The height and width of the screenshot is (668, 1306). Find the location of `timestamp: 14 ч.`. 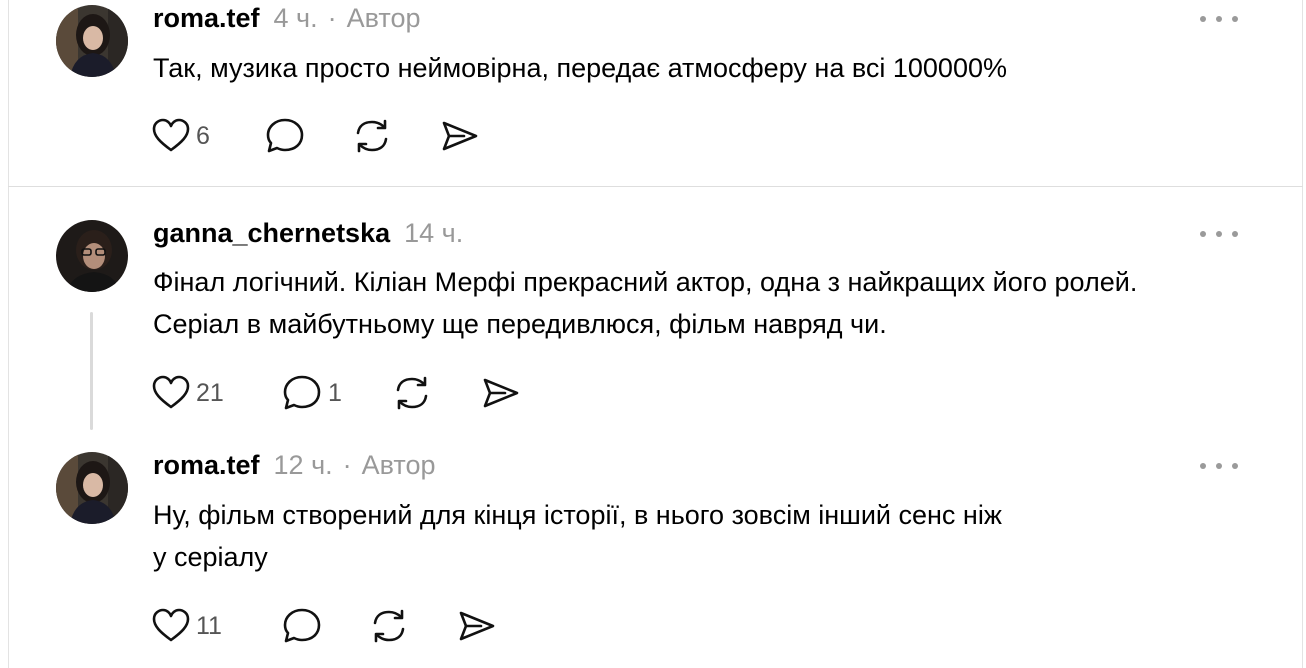

timestamp: 14 ч. is located at coordinates (433, 233).